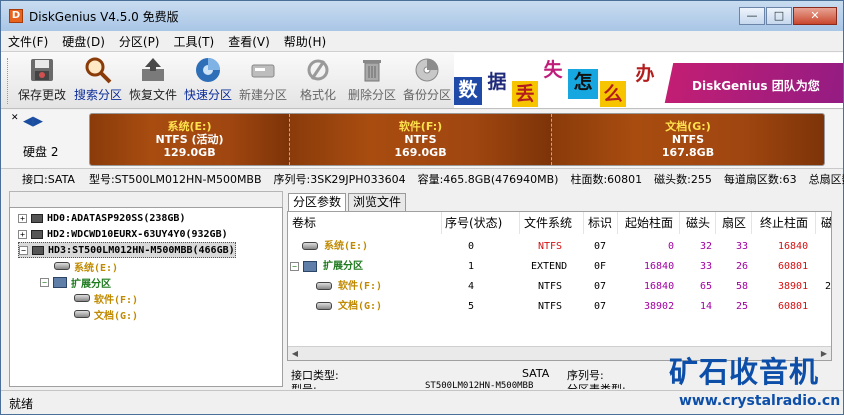  What do you see at coordinates (139, 41) in the screenshot?
I see `menu-partition: 分区(P)` at bounding box center [139, 41].